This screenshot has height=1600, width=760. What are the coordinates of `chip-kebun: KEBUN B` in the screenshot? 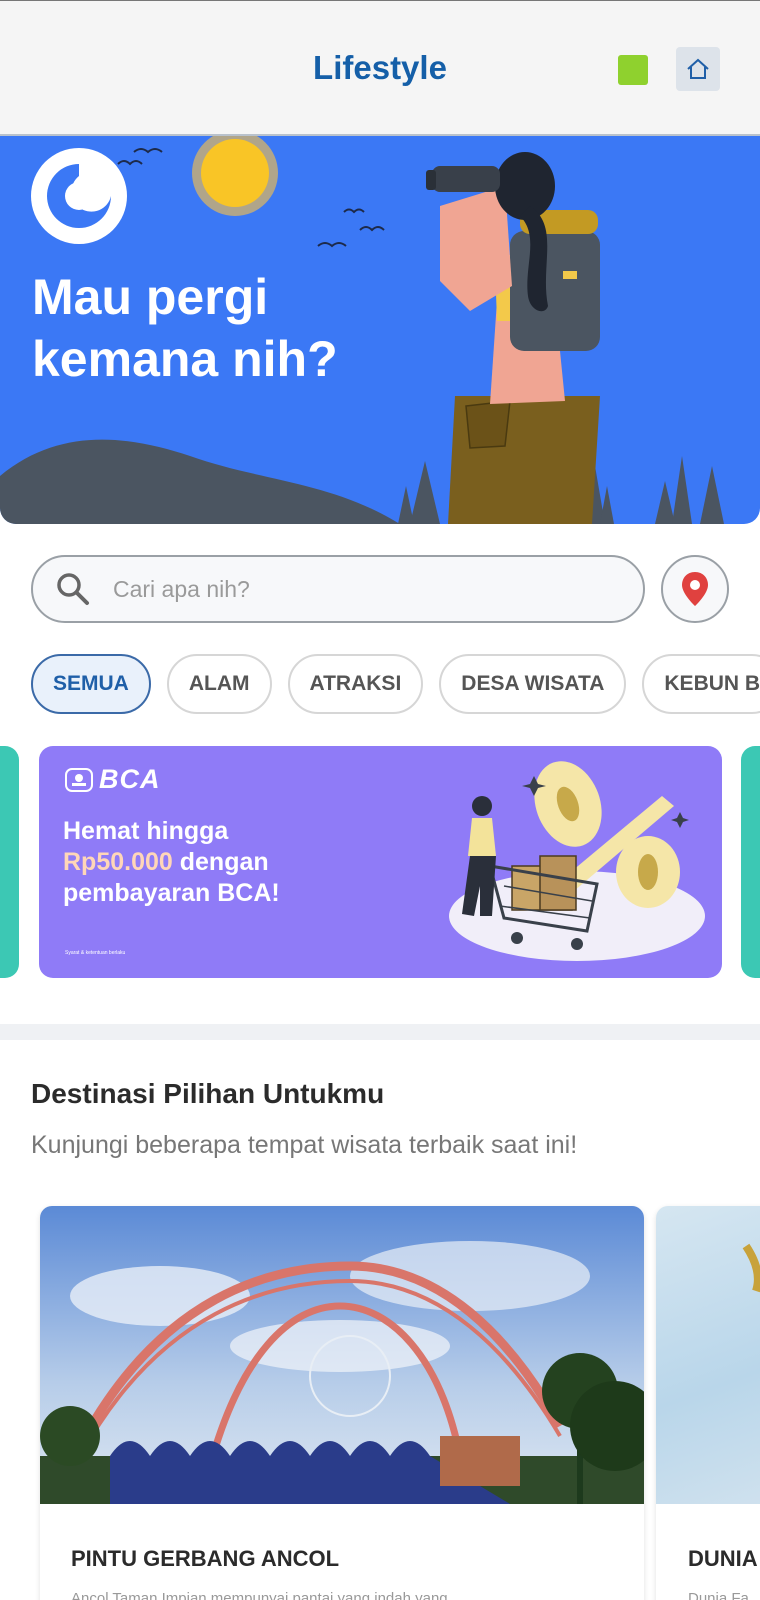 It's located at (701, 684).